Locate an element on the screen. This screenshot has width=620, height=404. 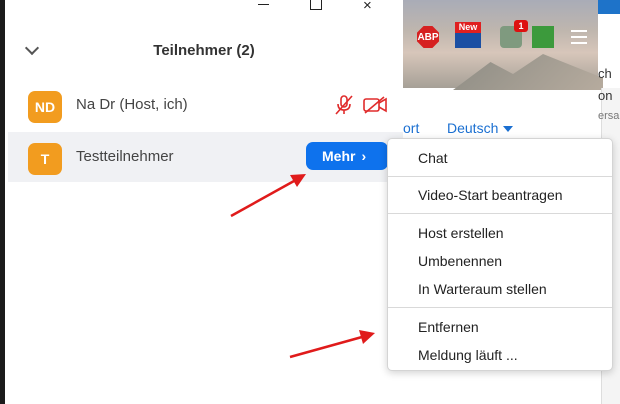
annotation-arrow-to-remove is located at coordinates (332, 344).